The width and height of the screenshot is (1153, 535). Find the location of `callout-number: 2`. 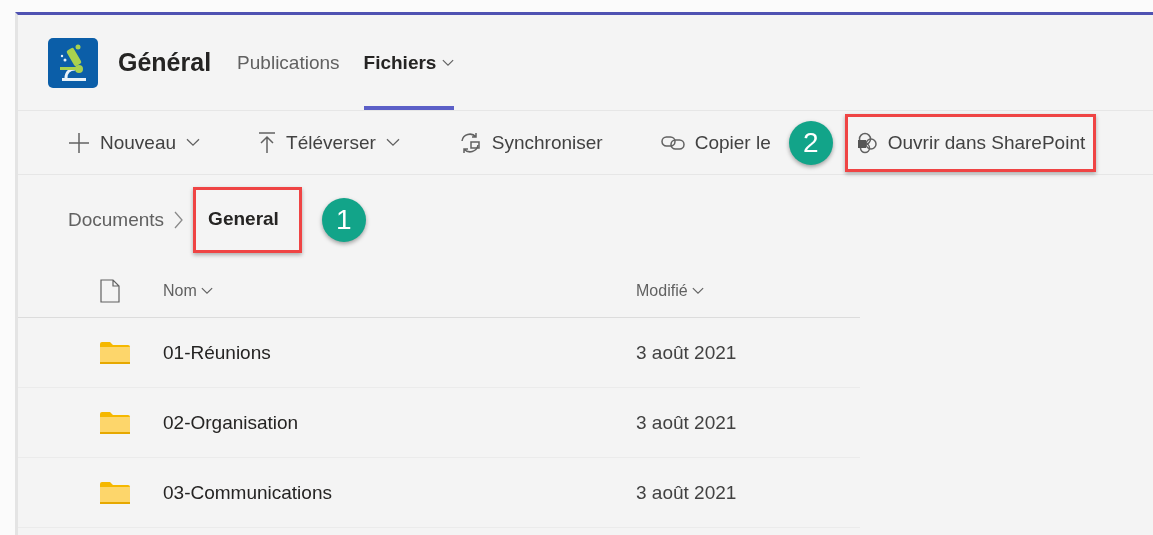

callout-number: 2 is located at coordinates (810, 142).